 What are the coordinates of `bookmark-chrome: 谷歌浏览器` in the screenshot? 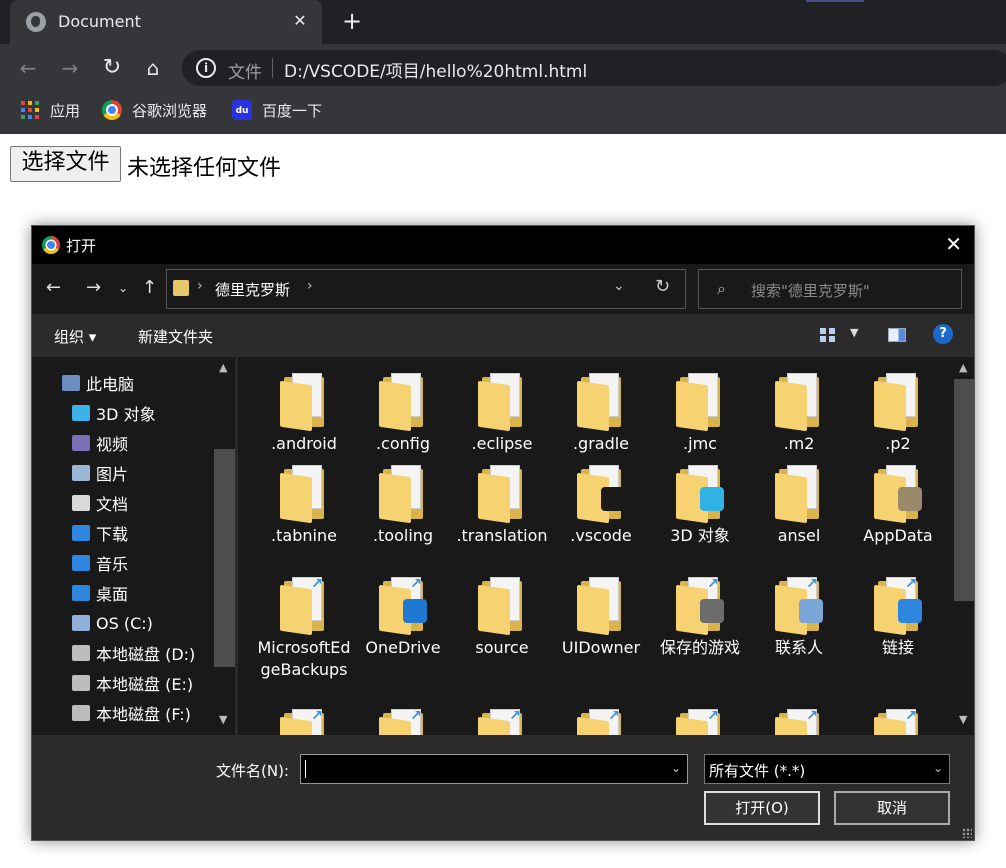 It's located at (154, 110).